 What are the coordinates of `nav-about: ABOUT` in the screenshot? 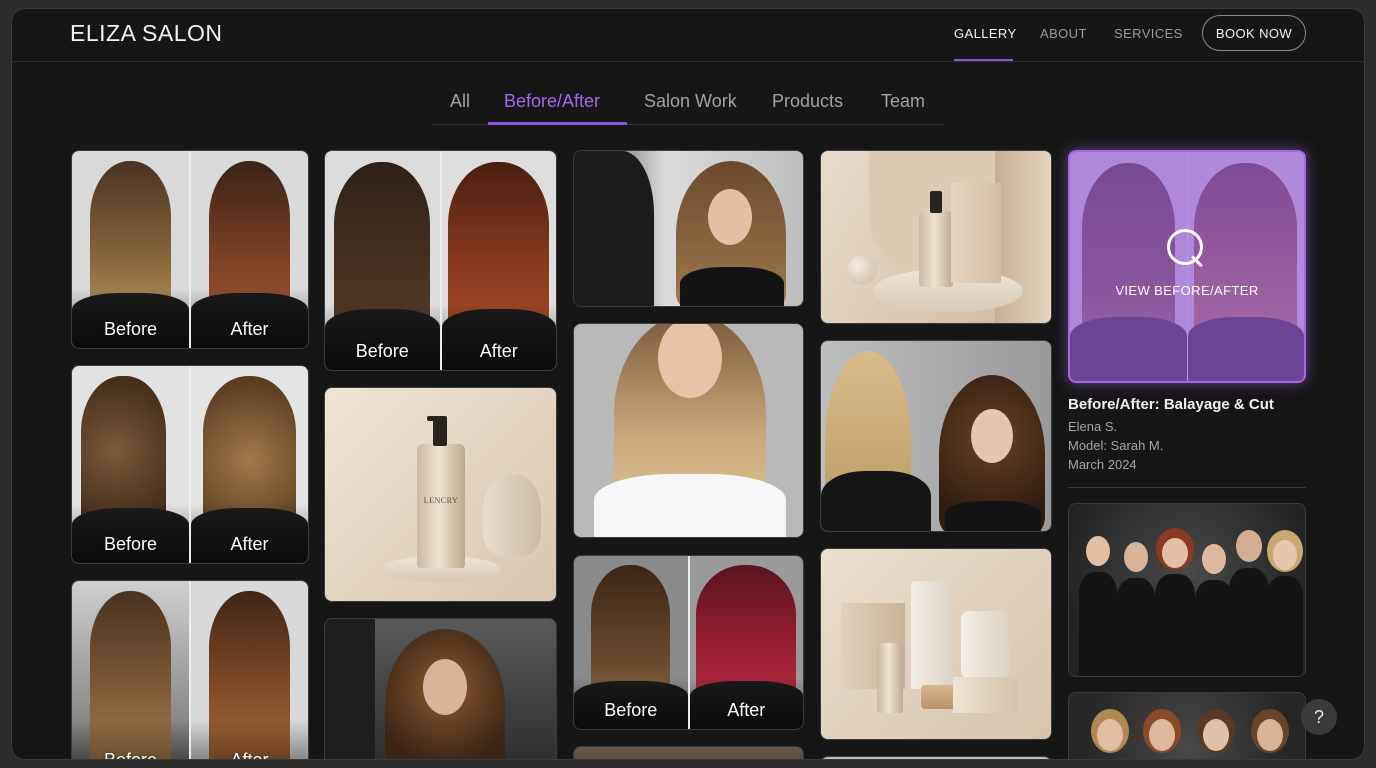 It's located at (1063, 33).